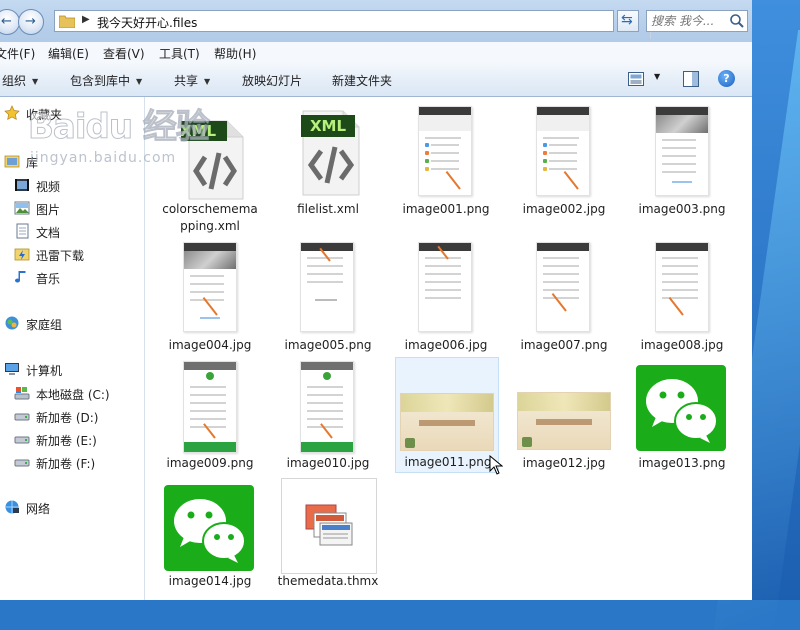  Describe the element at coordinates (44, 325) in the screenshot. I see `sidebar-label: 家庭组` at that location.